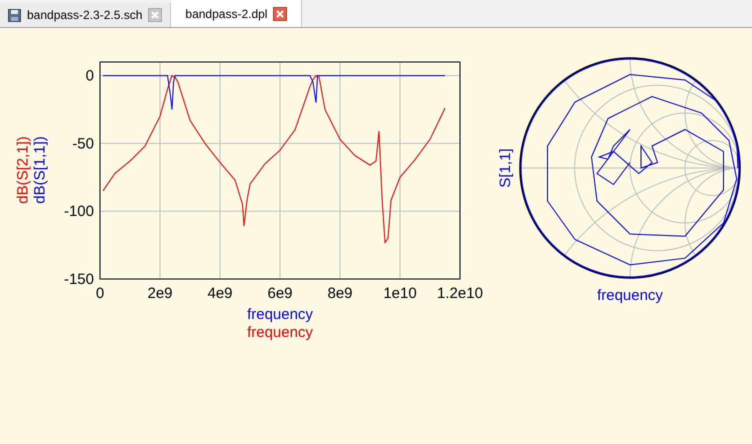 The height and width of the screenshot is (444, 752). What do you see at coordinates (79, 279) in the screenshot?
I see `y-tick-label: -150` at bounding box center [79, 279].